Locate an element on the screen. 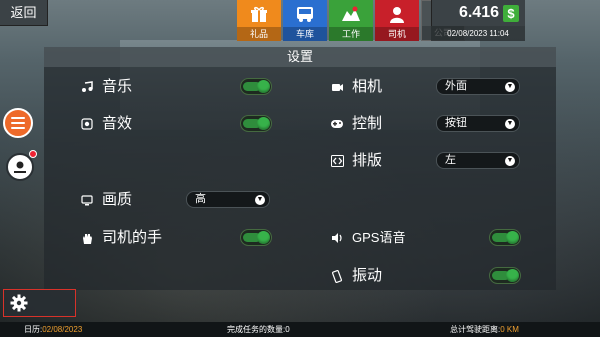 The width and height of the screenshot is (600, 337). music-toggle is located at coordinates (256, 86).